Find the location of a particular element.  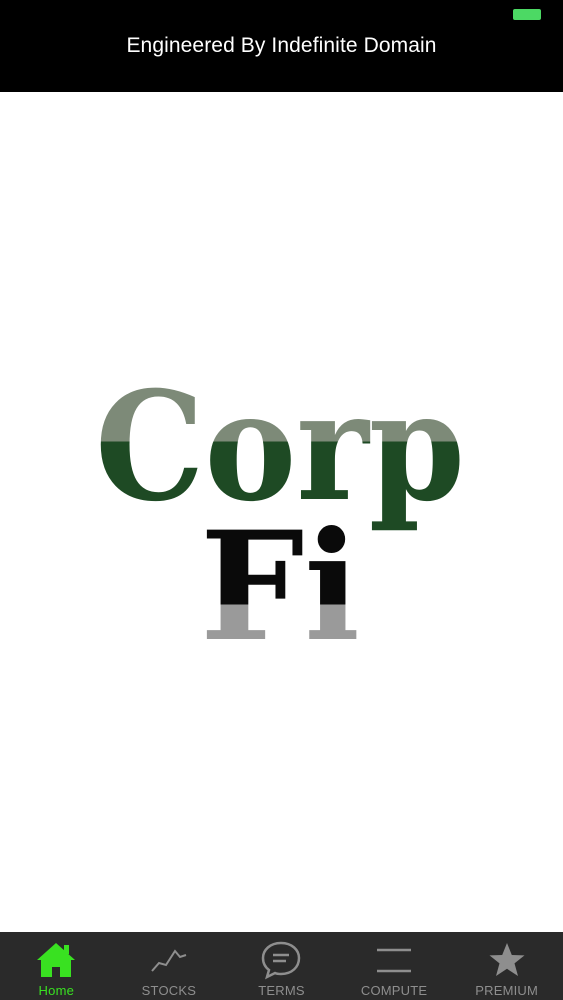

star-icon is located at coordinates (507, 960).